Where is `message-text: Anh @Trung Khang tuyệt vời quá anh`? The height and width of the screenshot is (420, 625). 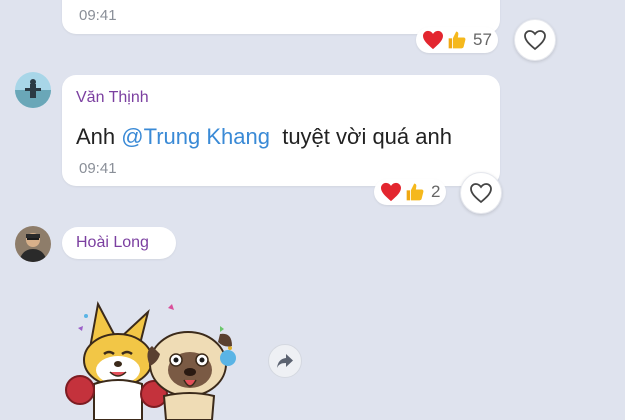
message-text: Anh @Trung Khang tuyệt vời quá anh is located at coordinates (264, 137).